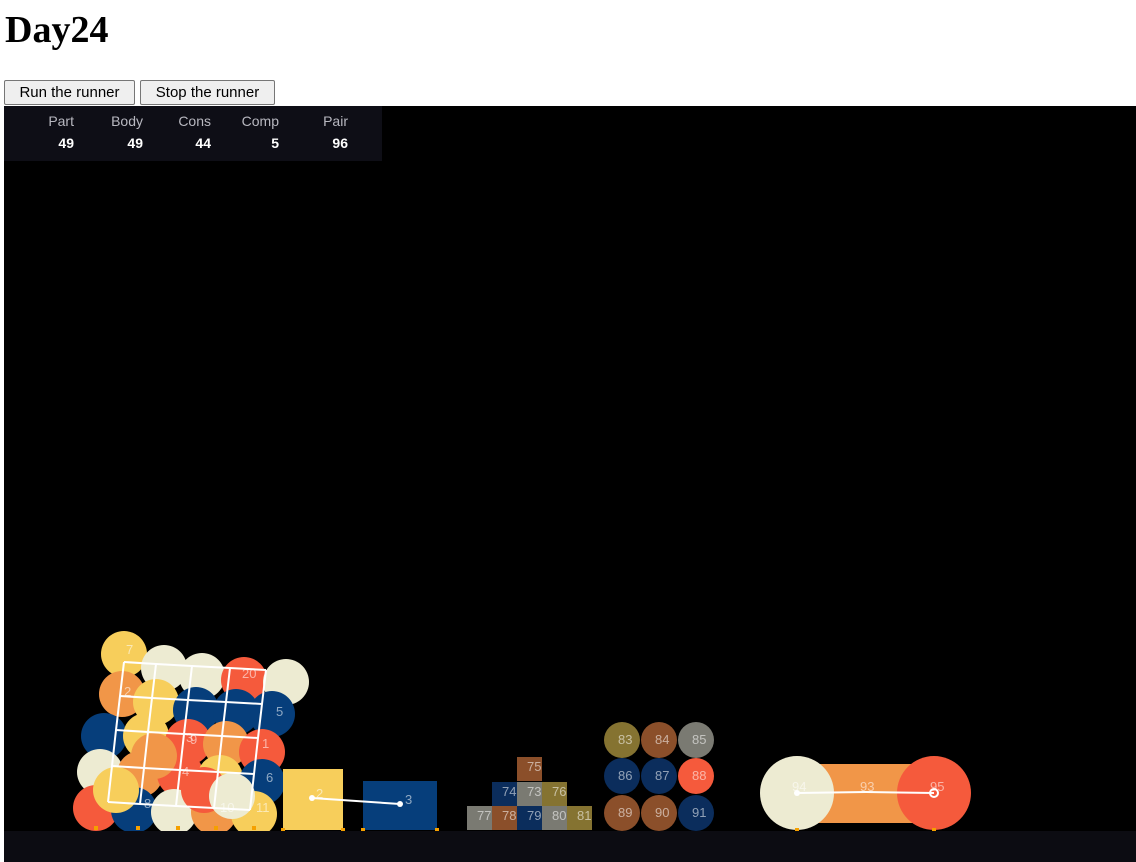 The width and height of the screenshot is (1136, 862). What do you see at coordinates (194, 121) in the screenshot?
I see `stat-label: Cons` at bounding box center [194, 121].